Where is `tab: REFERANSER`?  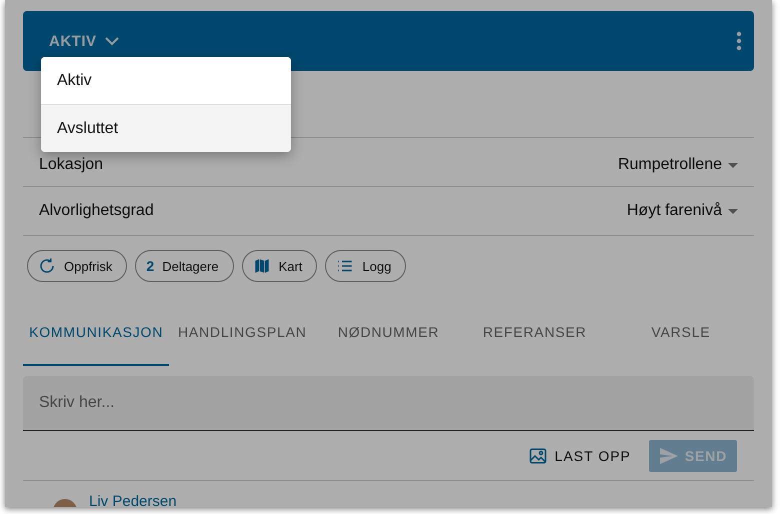
tab: REFERANSER is located at coordinates (535, 333).